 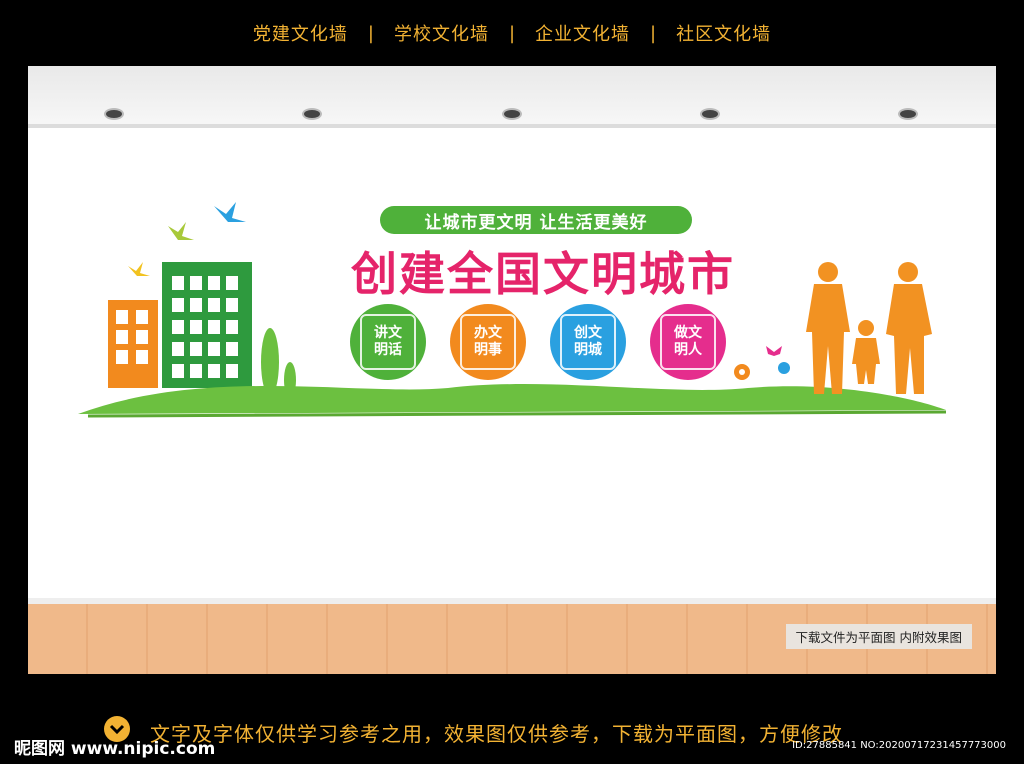 I want to click on nav-item-community-wall: 社区文化墙, so click(x=723, y=33).